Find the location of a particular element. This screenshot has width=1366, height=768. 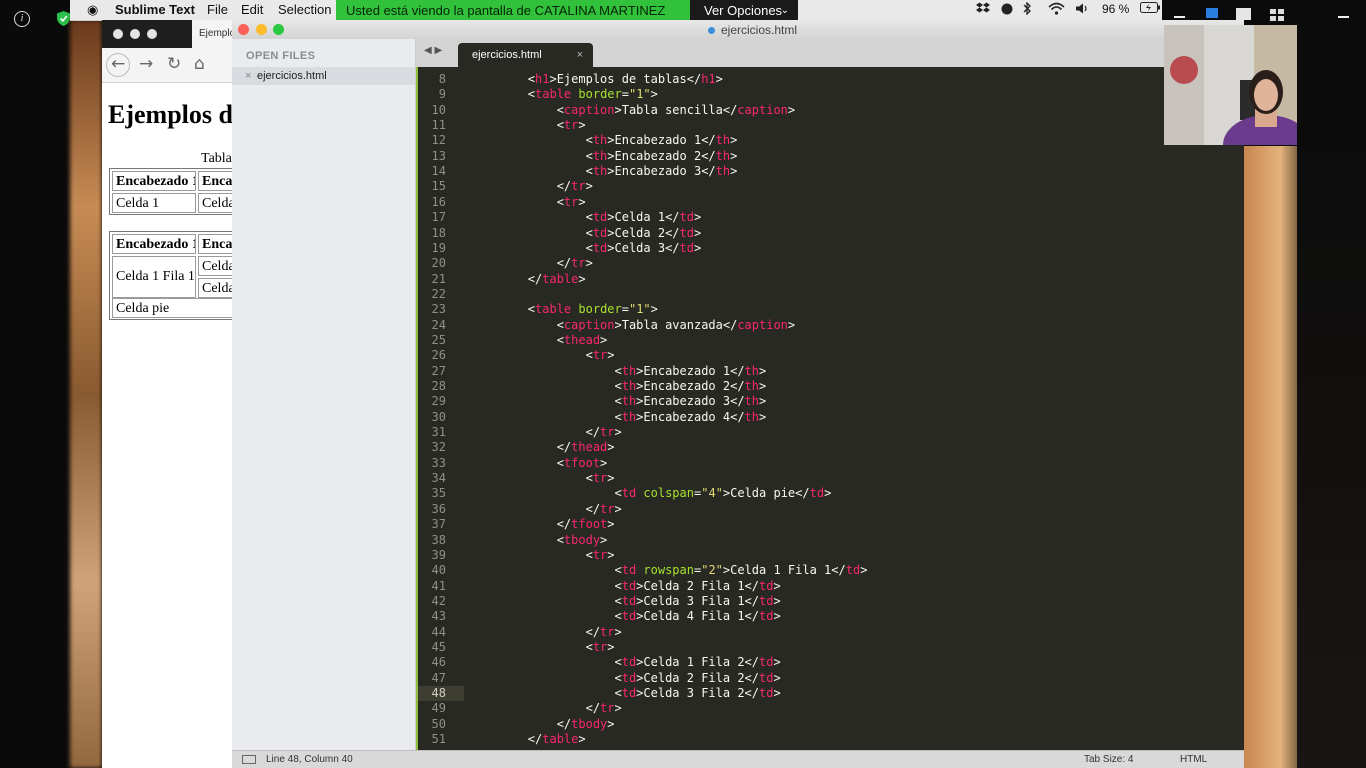

reload-icon: ↻ is located at coordinates (174, 64).